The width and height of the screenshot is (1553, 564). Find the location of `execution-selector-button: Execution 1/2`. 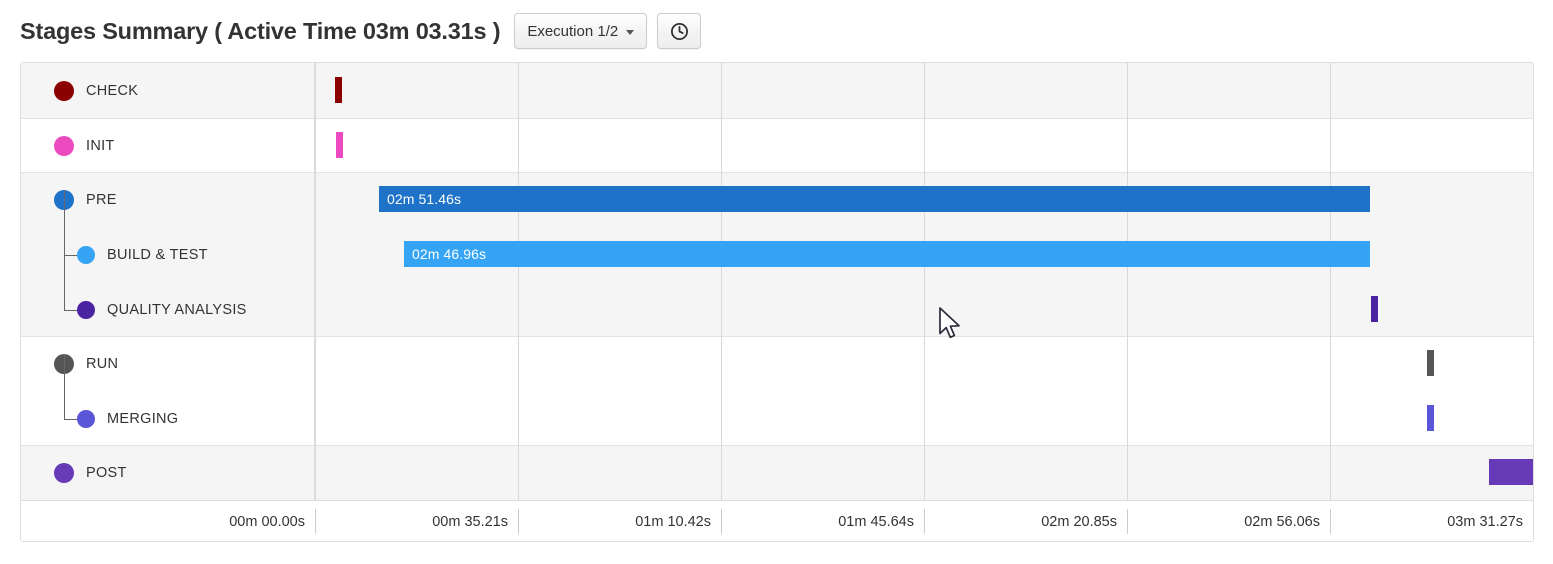

execution-selector-button: Execution 1/2 is located at coordinates (581, 31).